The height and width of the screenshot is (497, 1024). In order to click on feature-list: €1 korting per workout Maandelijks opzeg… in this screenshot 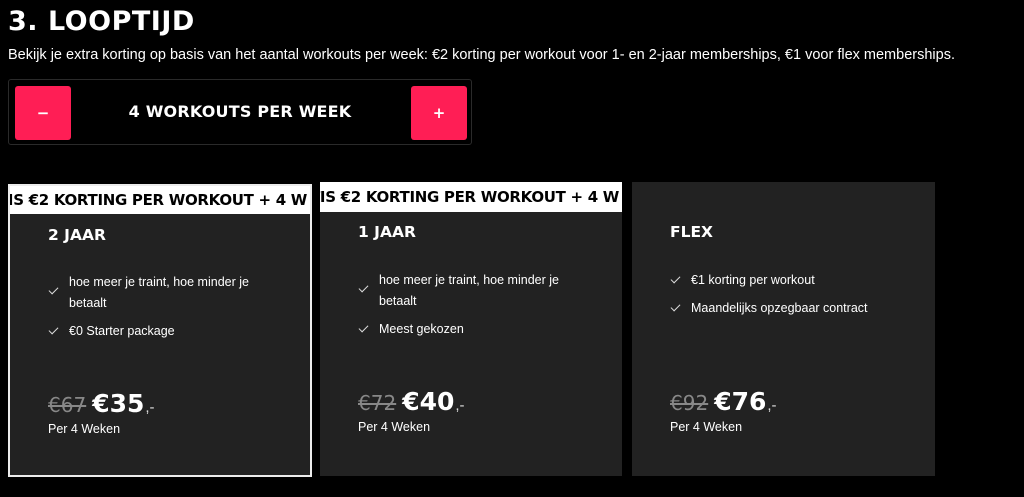, I will do `click(784, 298)`.